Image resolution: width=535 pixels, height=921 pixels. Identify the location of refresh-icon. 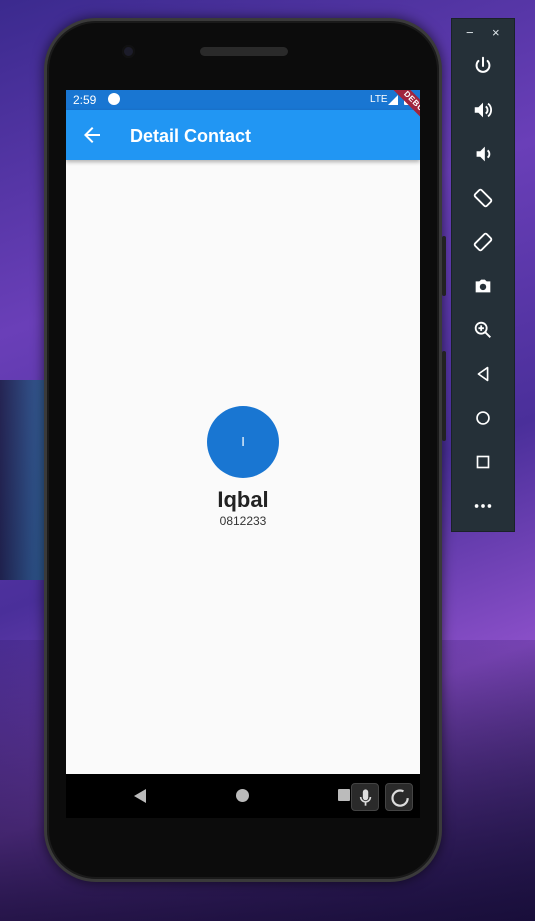
(400, 798).